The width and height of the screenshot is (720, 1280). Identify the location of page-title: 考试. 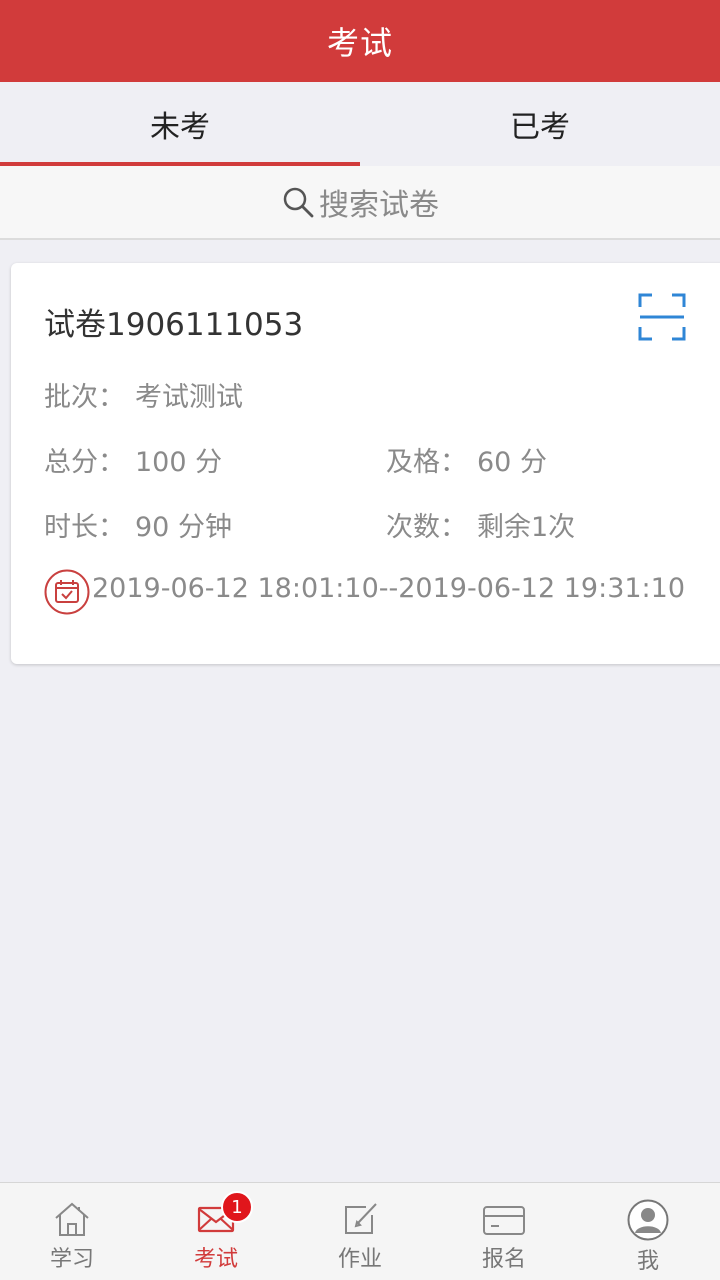
(359, 43).